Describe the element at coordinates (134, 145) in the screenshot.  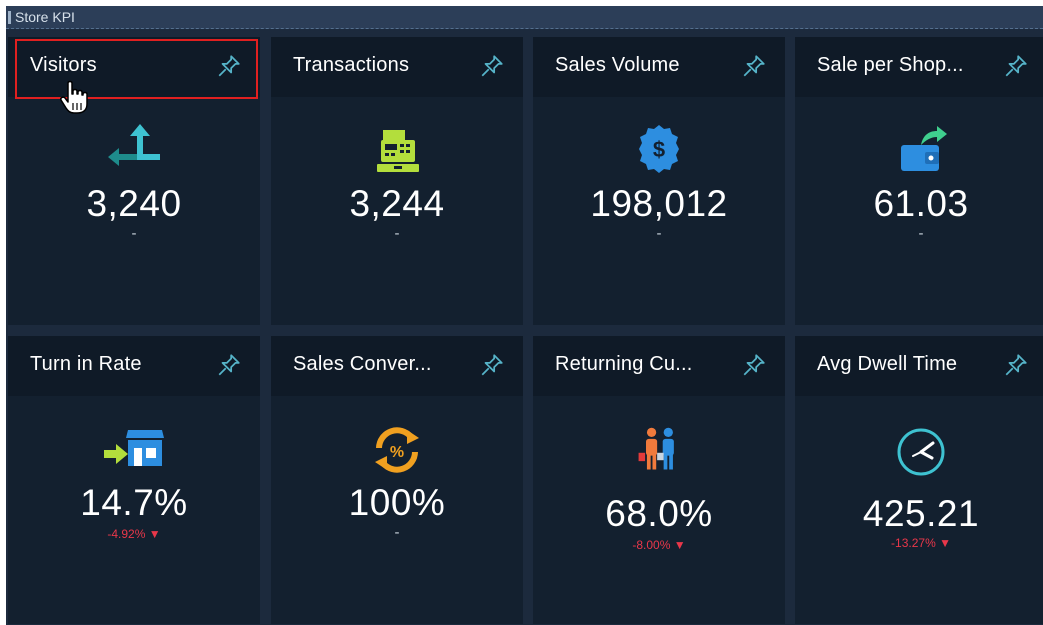
I see `entrance-arrow-icon` at that location.